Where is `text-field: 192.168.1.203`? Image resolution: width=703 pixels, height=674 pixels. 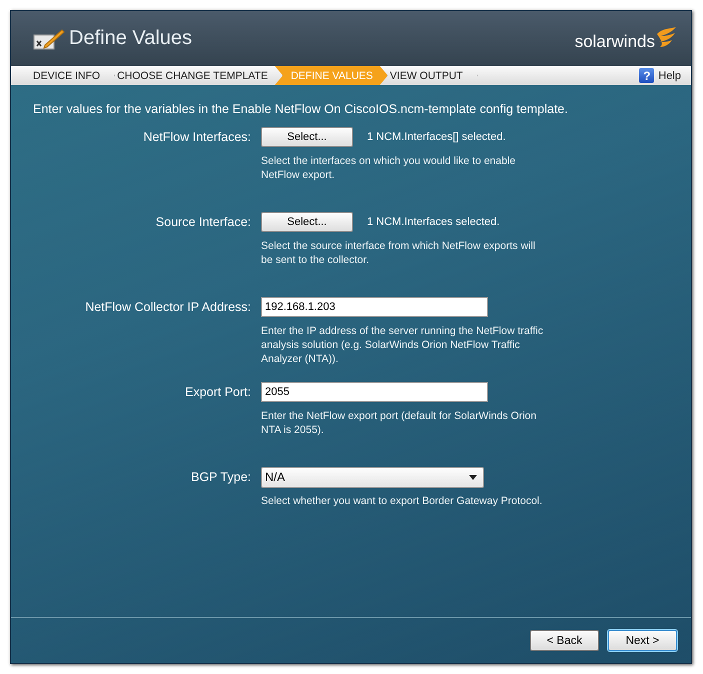 text-field: 192.168.1.203 is located at coordinates (374, 307).